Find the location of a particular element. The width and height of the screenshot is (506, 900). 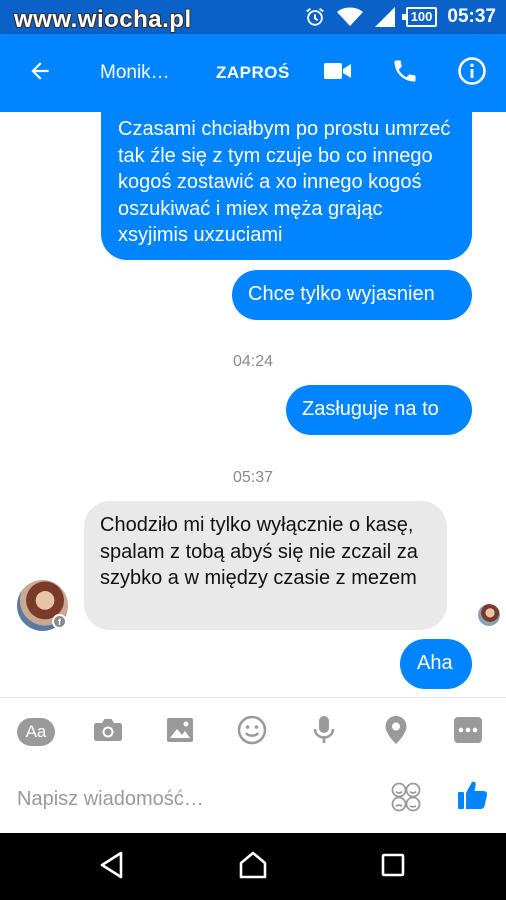

status-bar: www.wiocha.pl 100 05:37 is located at coordinates (253, 17).